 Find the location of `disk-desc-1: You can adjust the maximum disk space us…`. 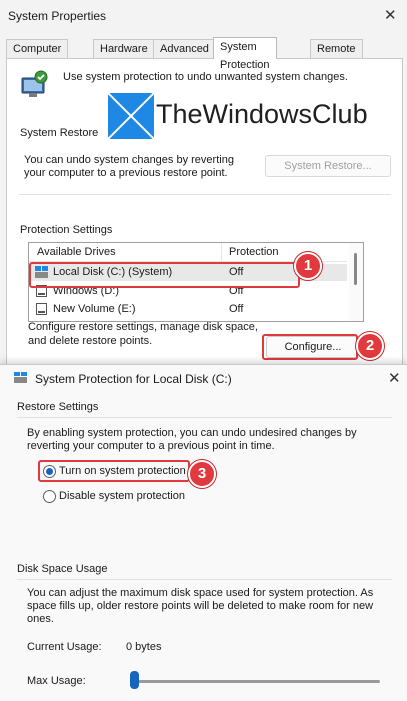

disk-desc-1: You can adjust the maximum disk space us… is located at coordinates (200, 593).